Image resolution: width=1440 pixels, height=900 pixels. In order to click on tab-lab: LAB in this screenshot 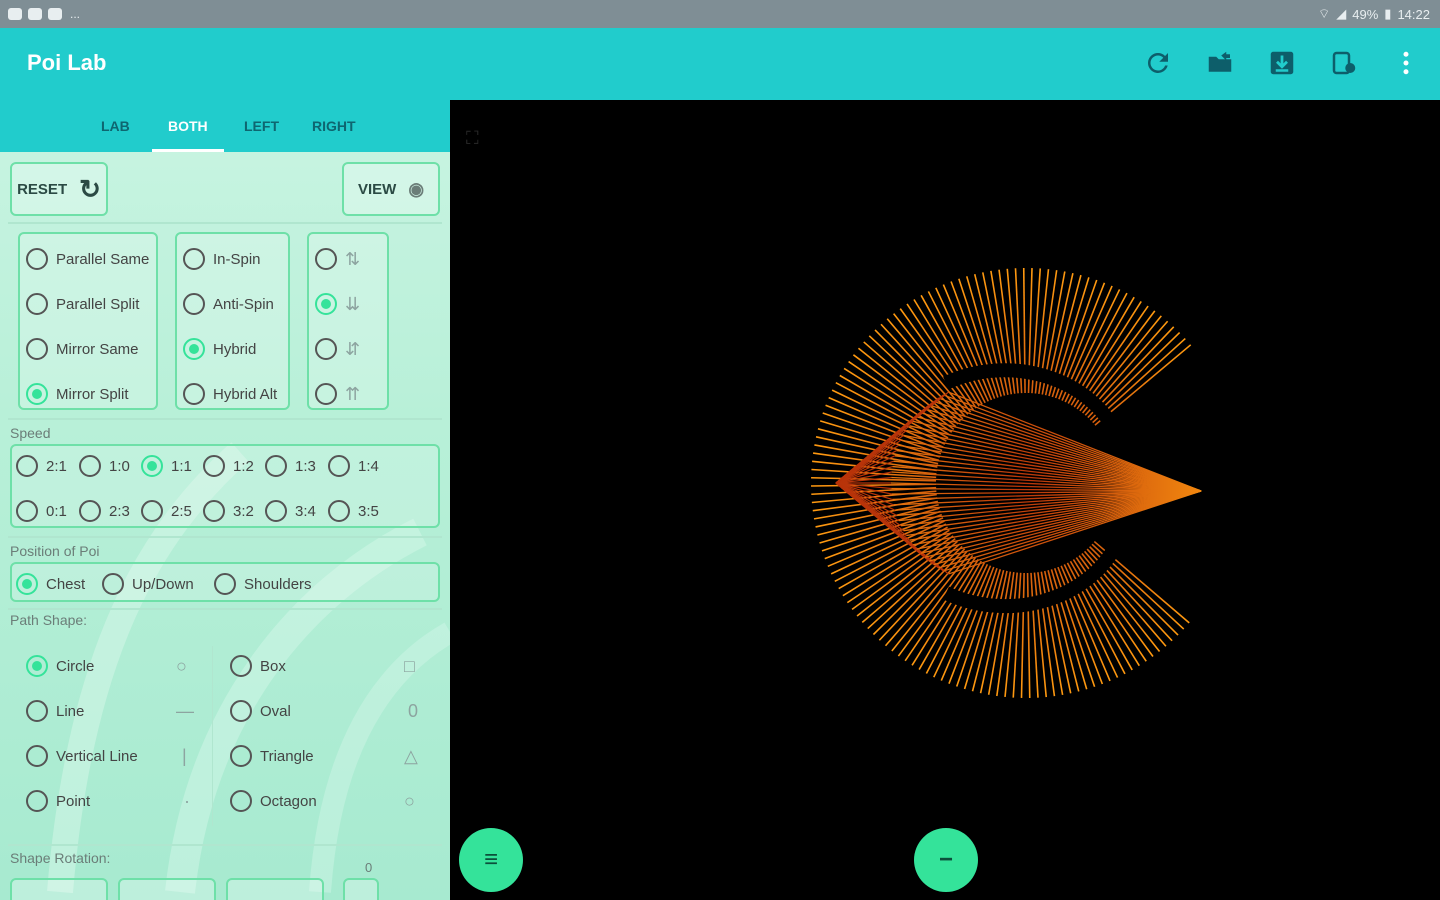, I will do `click(115, 126)`.